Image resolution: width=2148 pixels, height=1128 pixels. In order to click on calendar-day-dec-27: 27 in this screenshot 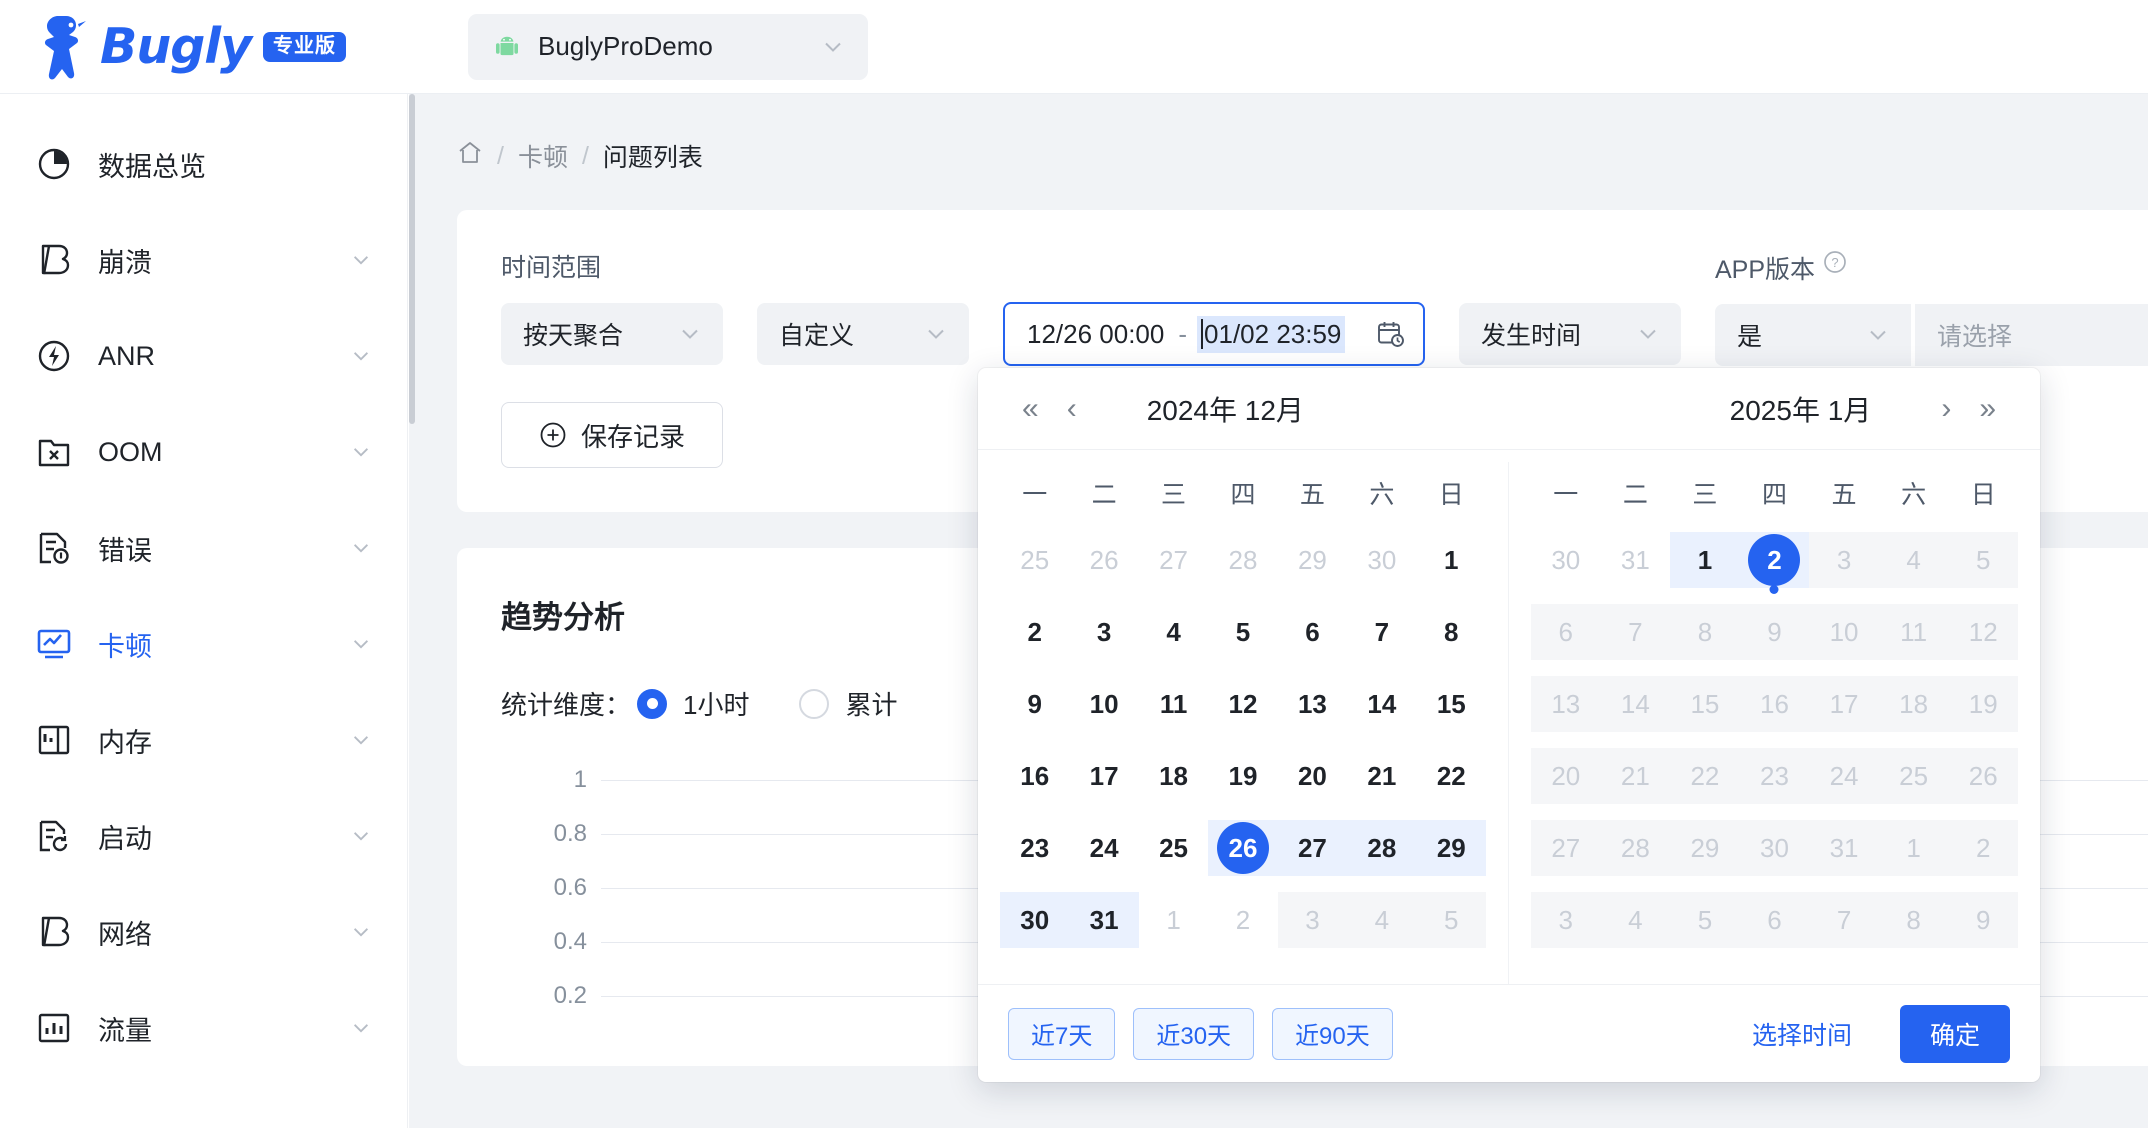, I will do `click(1312, 848)`.